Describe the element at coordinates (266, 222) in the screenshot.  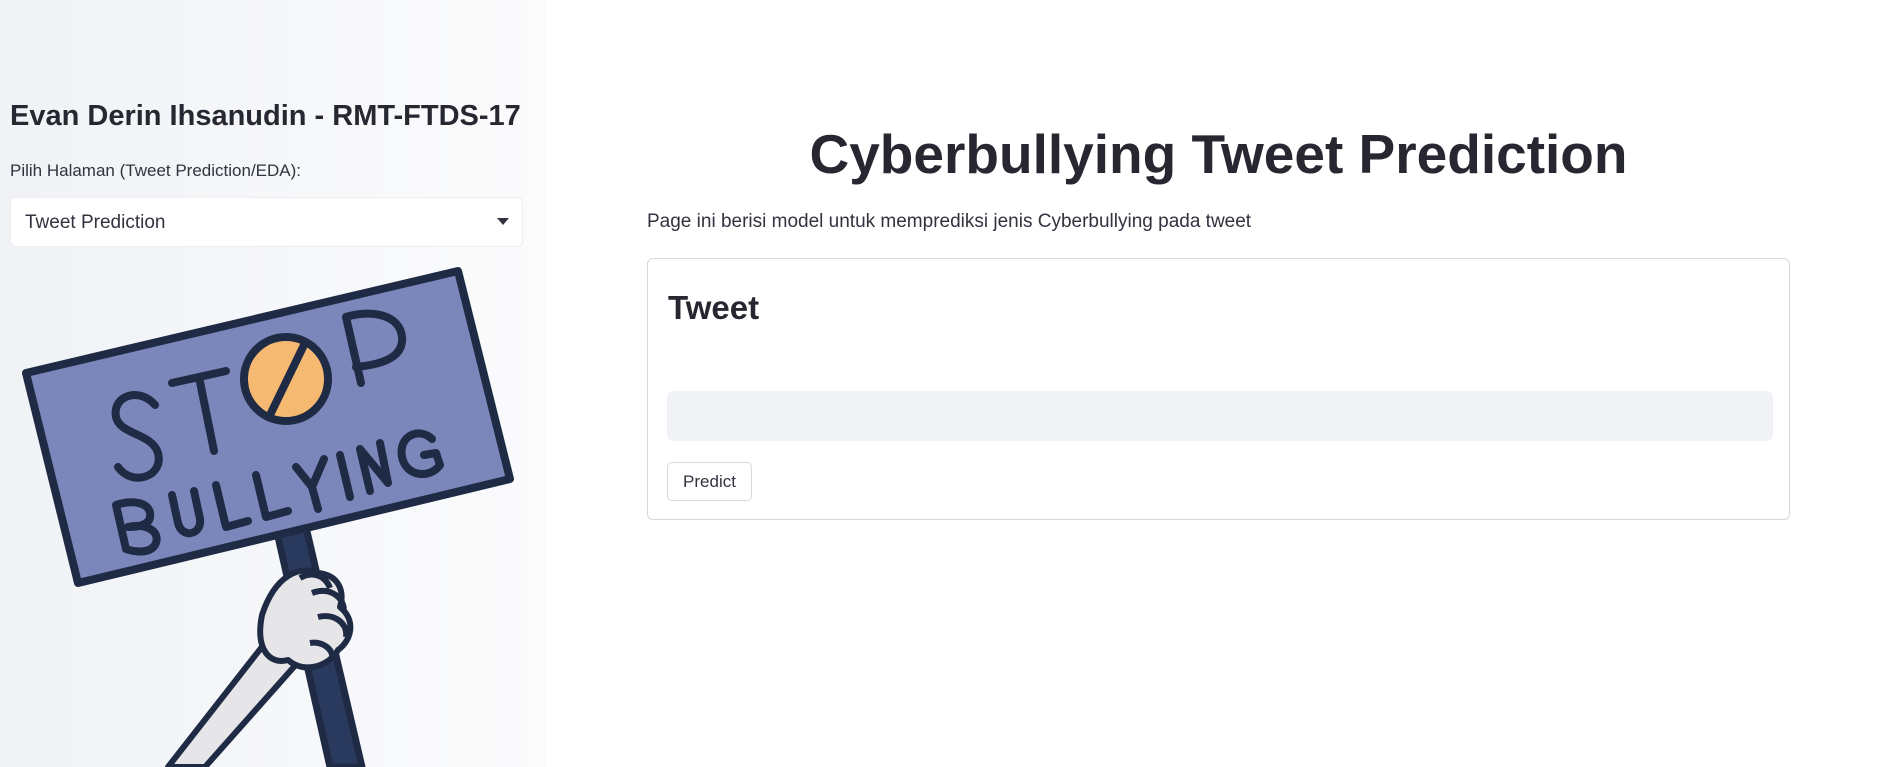
I see `page-select: Tweet Prediction` at that location.